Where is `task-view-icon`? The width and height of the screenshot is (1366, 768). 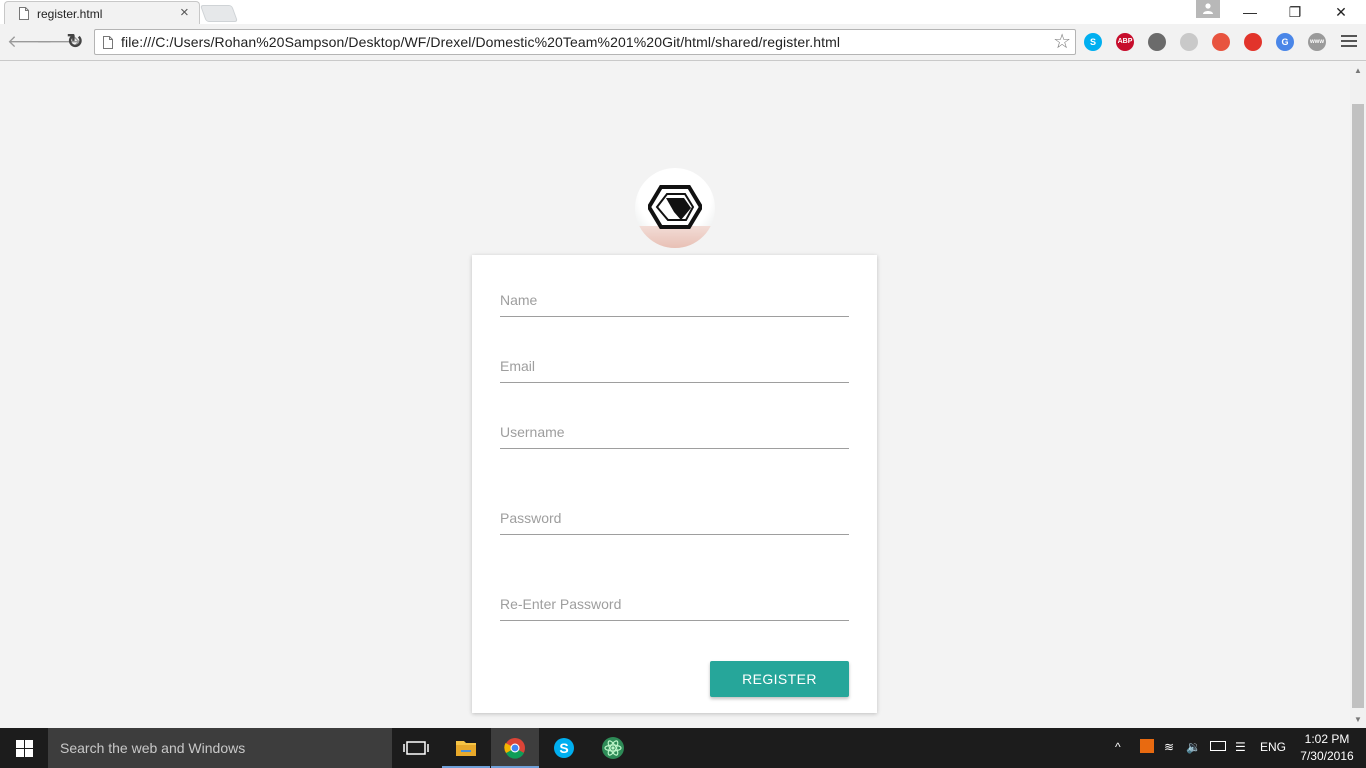
task-view-icon is located at coordinates (416, 748).